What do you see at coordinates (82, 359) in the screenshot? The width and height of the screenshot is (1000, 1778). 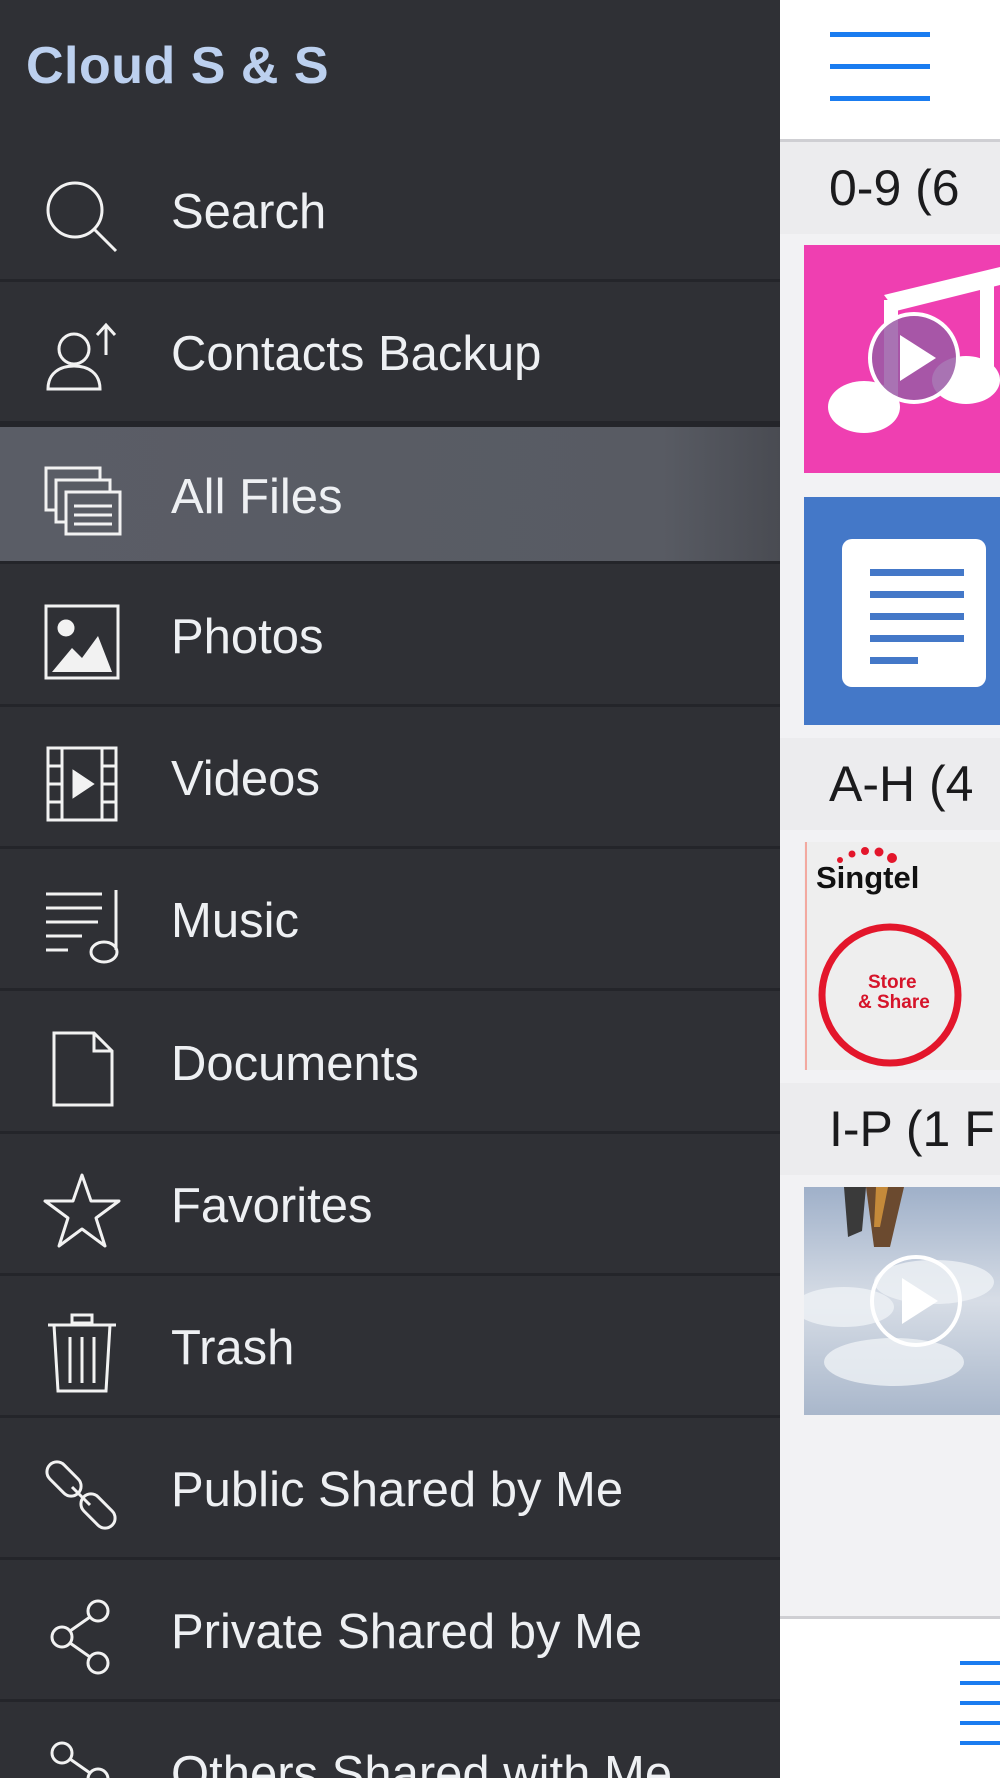 I see `contacts-backup-icon` at bounding box center [82, 359].